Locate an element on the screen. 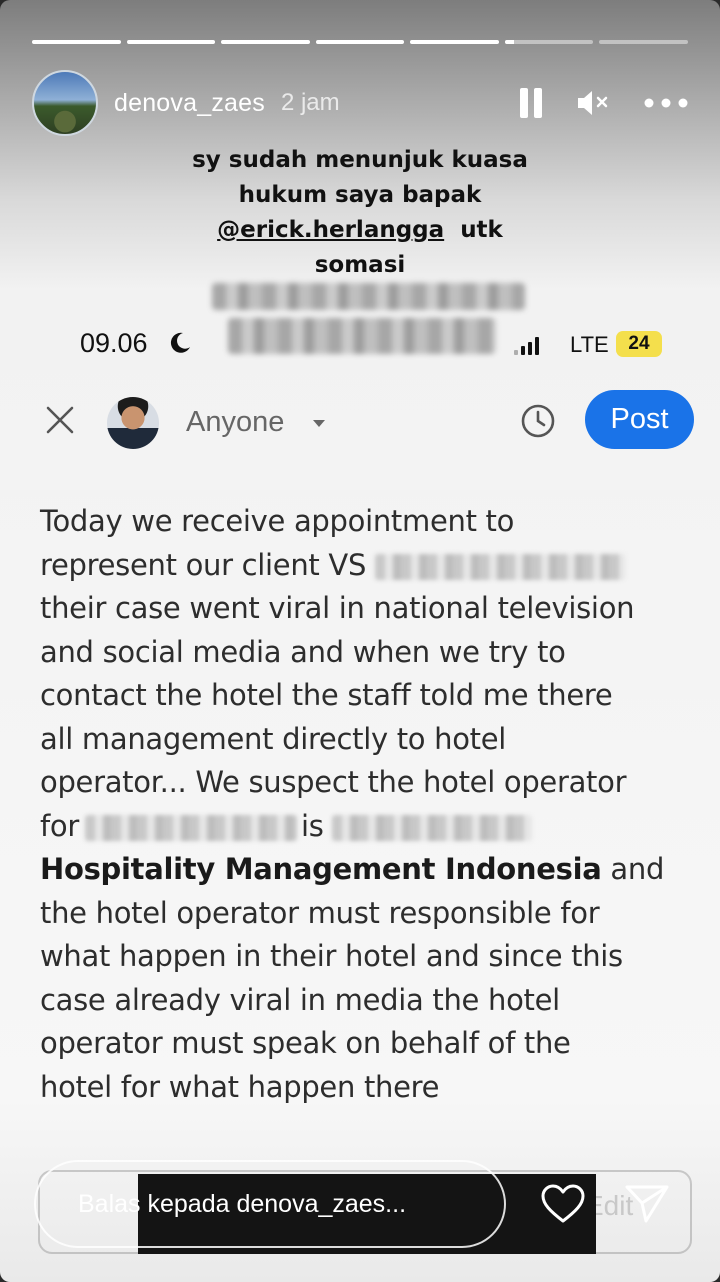 The width and height of the screenshot is (720, 1282). text-line: operator must speak on behalf of the is located at coordinates (305, 1043).